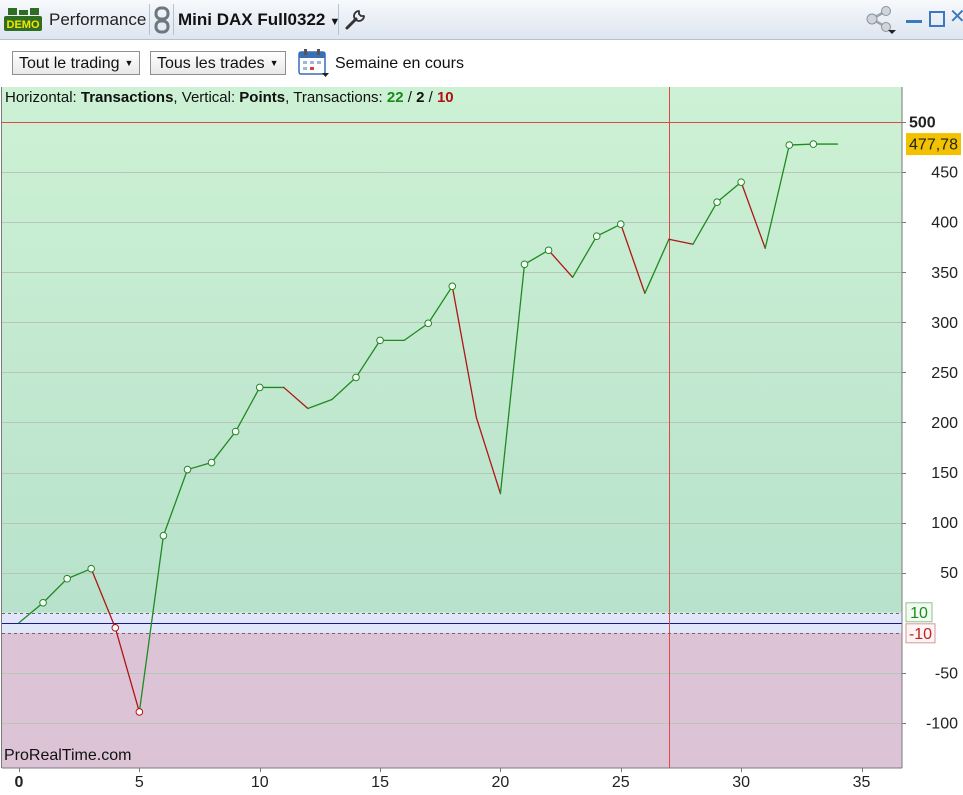  I want to click on x-tick-label: 0, so click(19, 782).